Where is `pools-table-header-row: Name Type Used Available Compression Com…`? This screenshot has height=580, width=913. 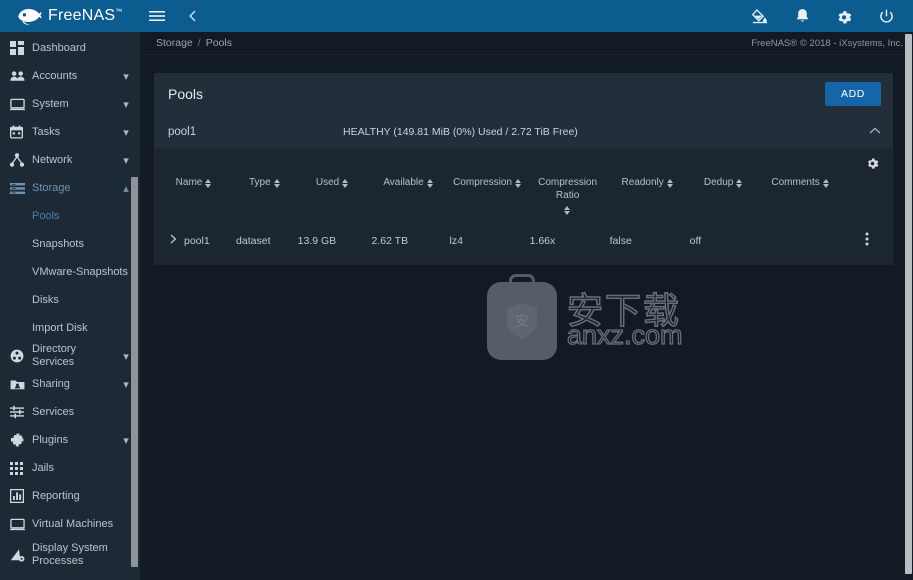 pools-table-header-row: Name Type Used Available Compression Com… is located at coordinates (523, 199).